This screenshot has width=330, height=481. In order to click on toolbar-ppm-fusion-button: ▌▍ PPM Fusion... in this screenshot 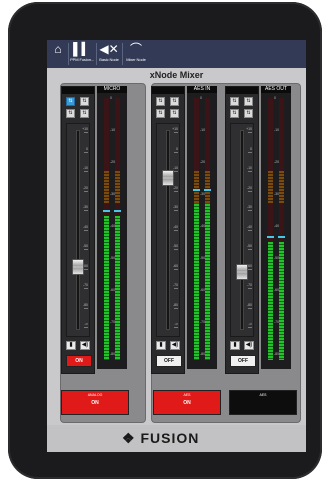, I will do `click(82, 54)`.